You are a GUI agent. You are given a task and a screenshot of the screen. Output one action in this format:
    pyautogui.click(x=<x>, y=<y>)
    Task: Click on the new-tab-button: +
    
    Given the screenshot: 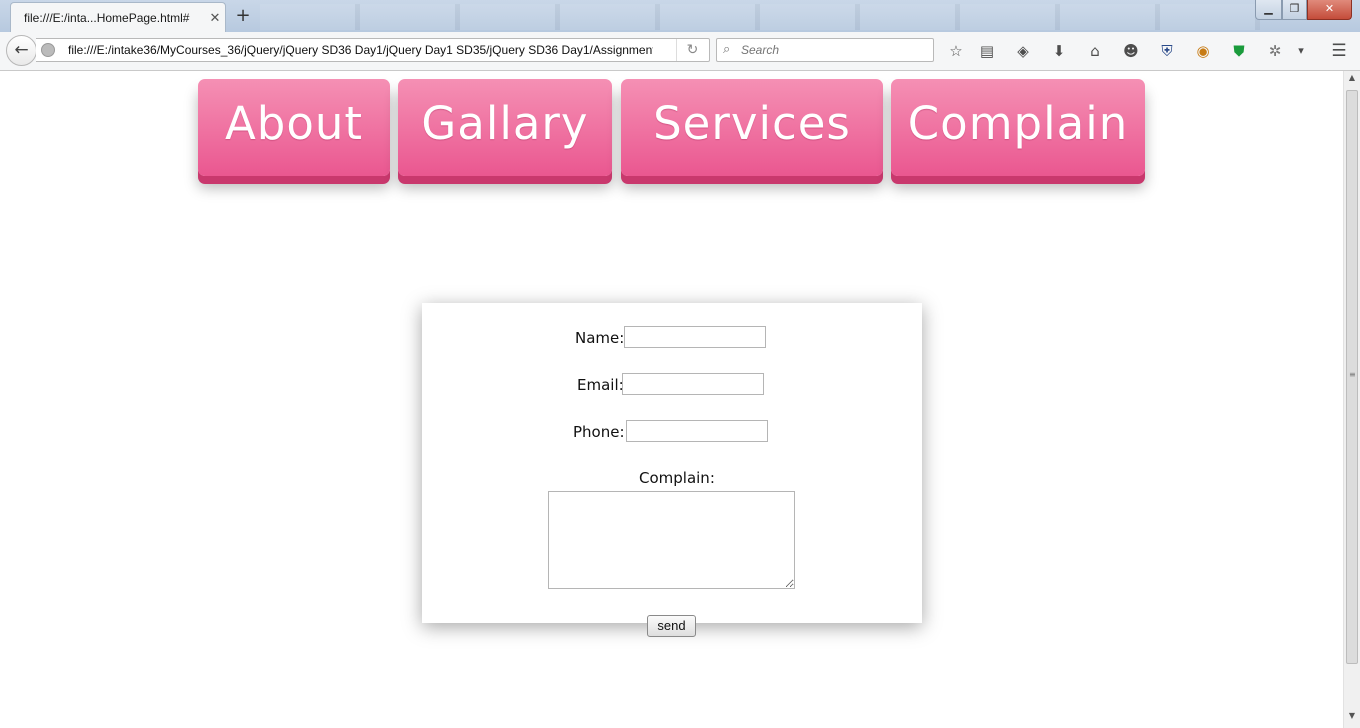 What is the action you would take?
    pyautogui.click(x=243, y=16)
    